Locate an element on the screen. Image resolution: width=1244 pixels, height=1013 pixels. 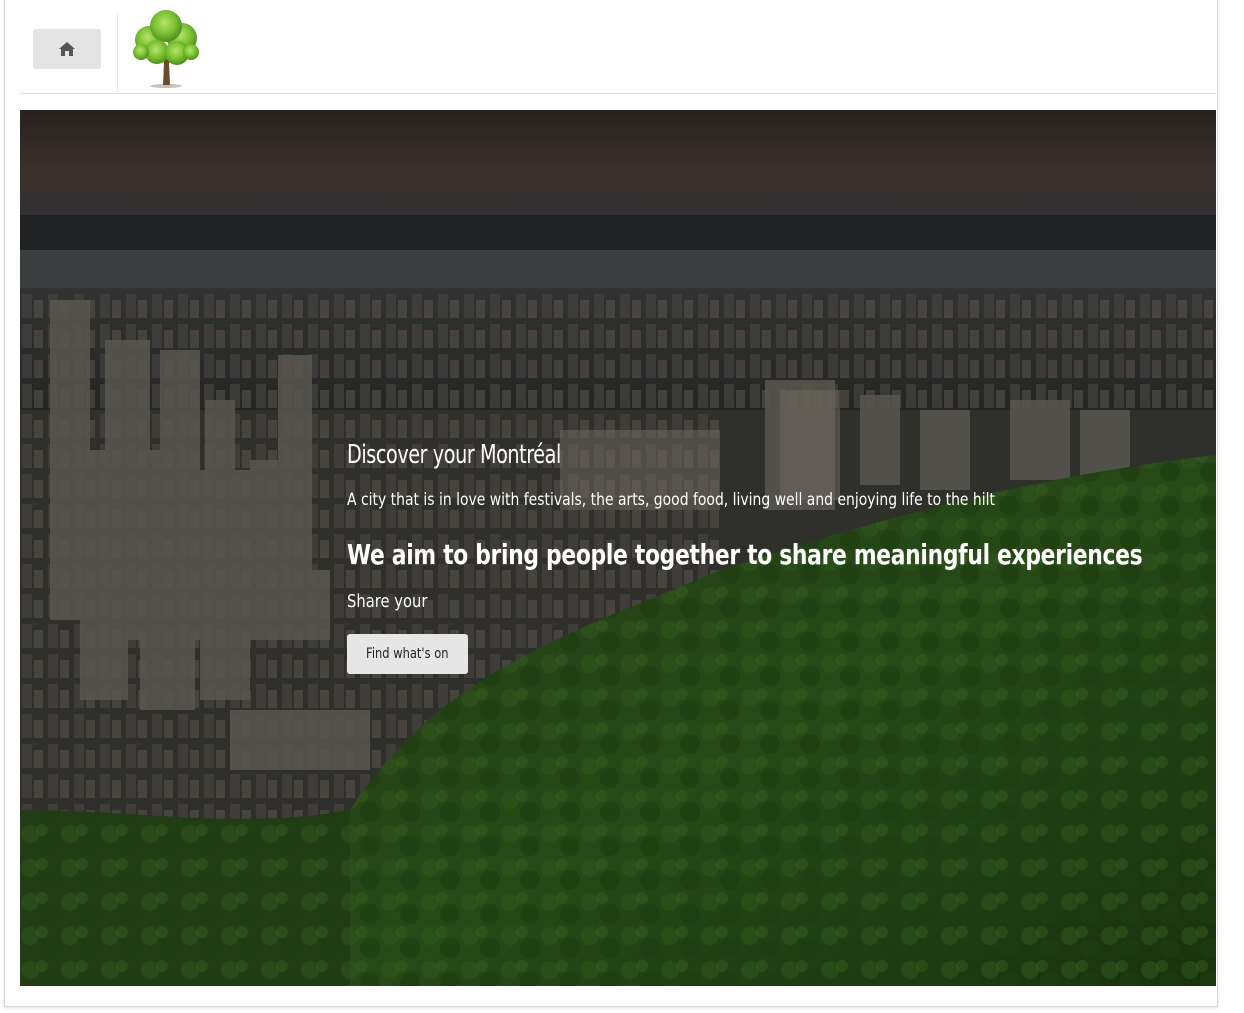
site-header is located at coordinates (618, 47).